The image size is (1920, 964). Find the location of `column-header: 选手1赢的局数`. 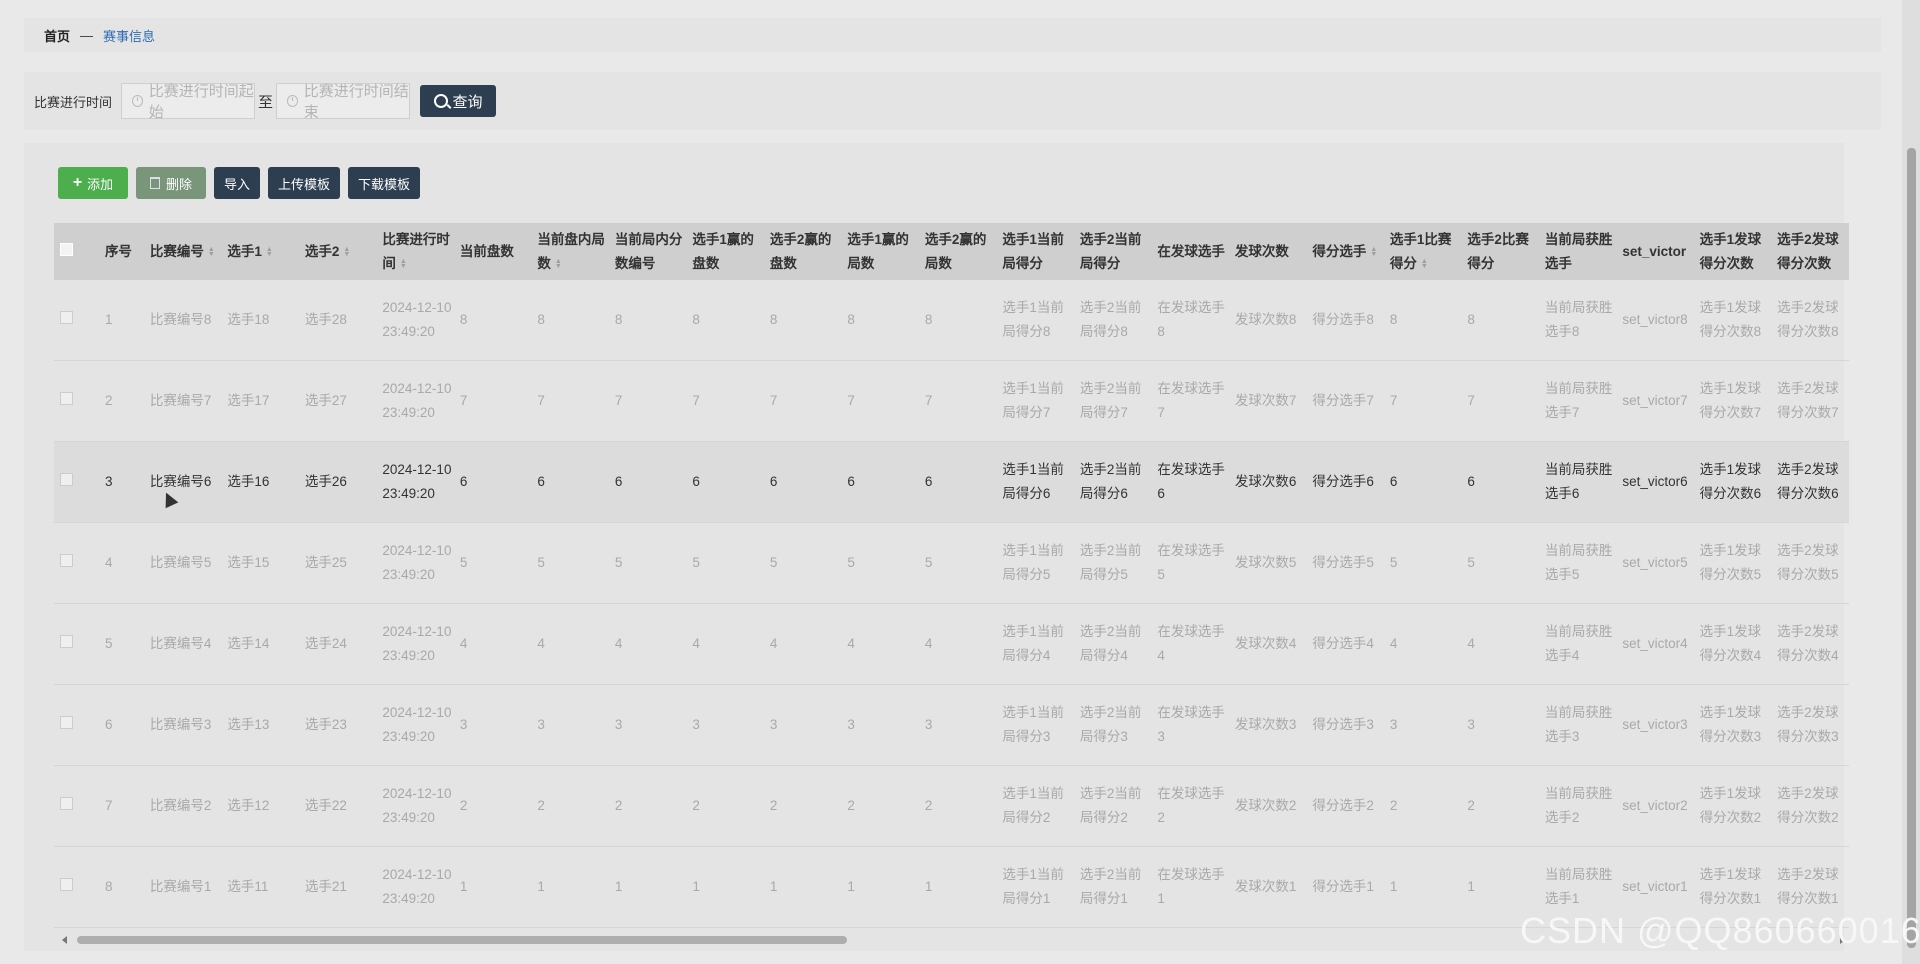

column-header: 选手1赢的局数 is located at coordinates (880, 251).